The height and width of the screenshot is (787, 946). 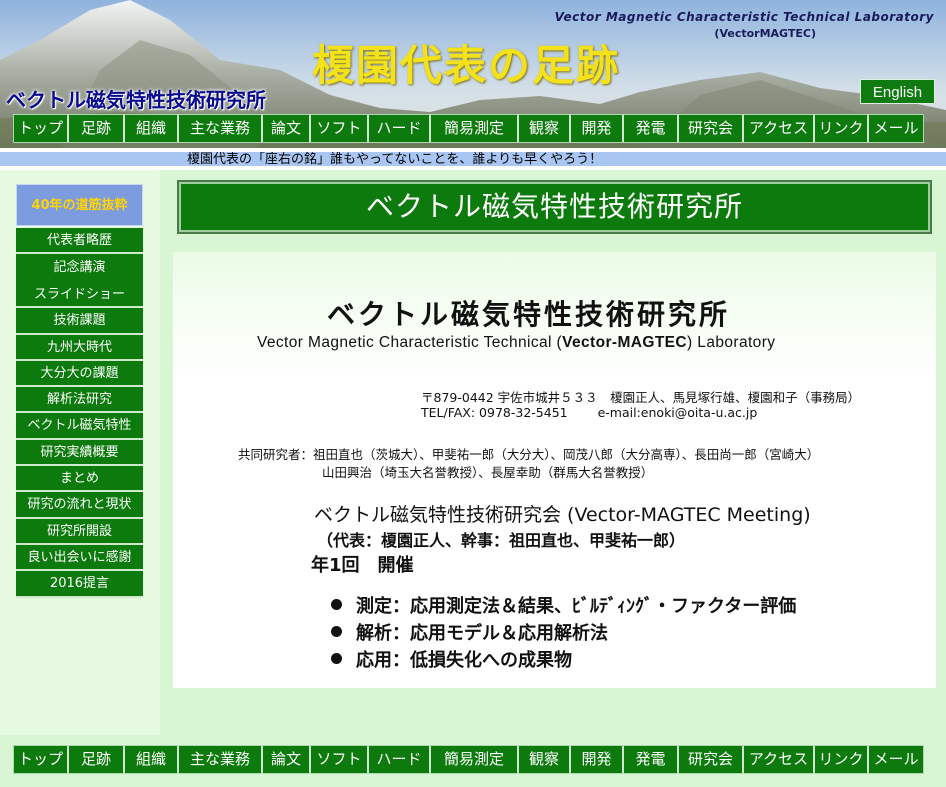 I want to click on tel-fax: TEL/FAX: 0978-32-5451, so click(x=494, y=412).